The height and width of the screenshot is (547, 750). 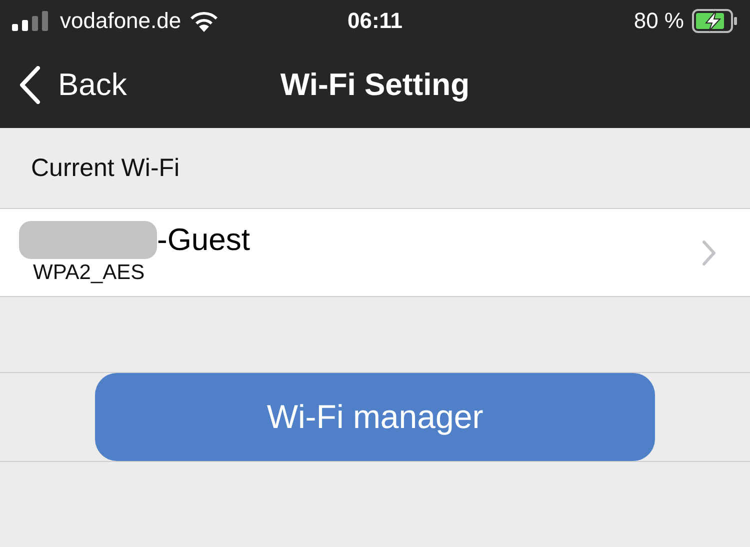 What do you see at coordinates (63, 85) in the screenshot?
I see `back-button: Back` at bounding box center [63, 85].